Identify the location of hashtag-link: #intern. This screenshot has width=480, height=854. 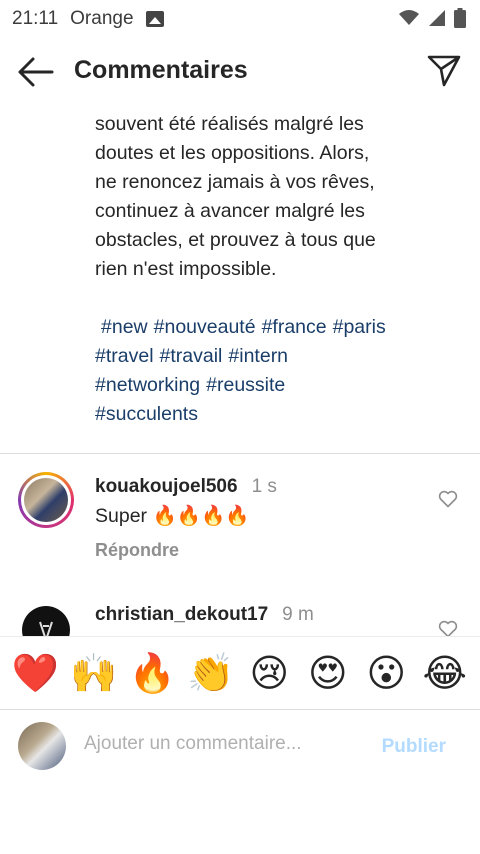
(258, 356).